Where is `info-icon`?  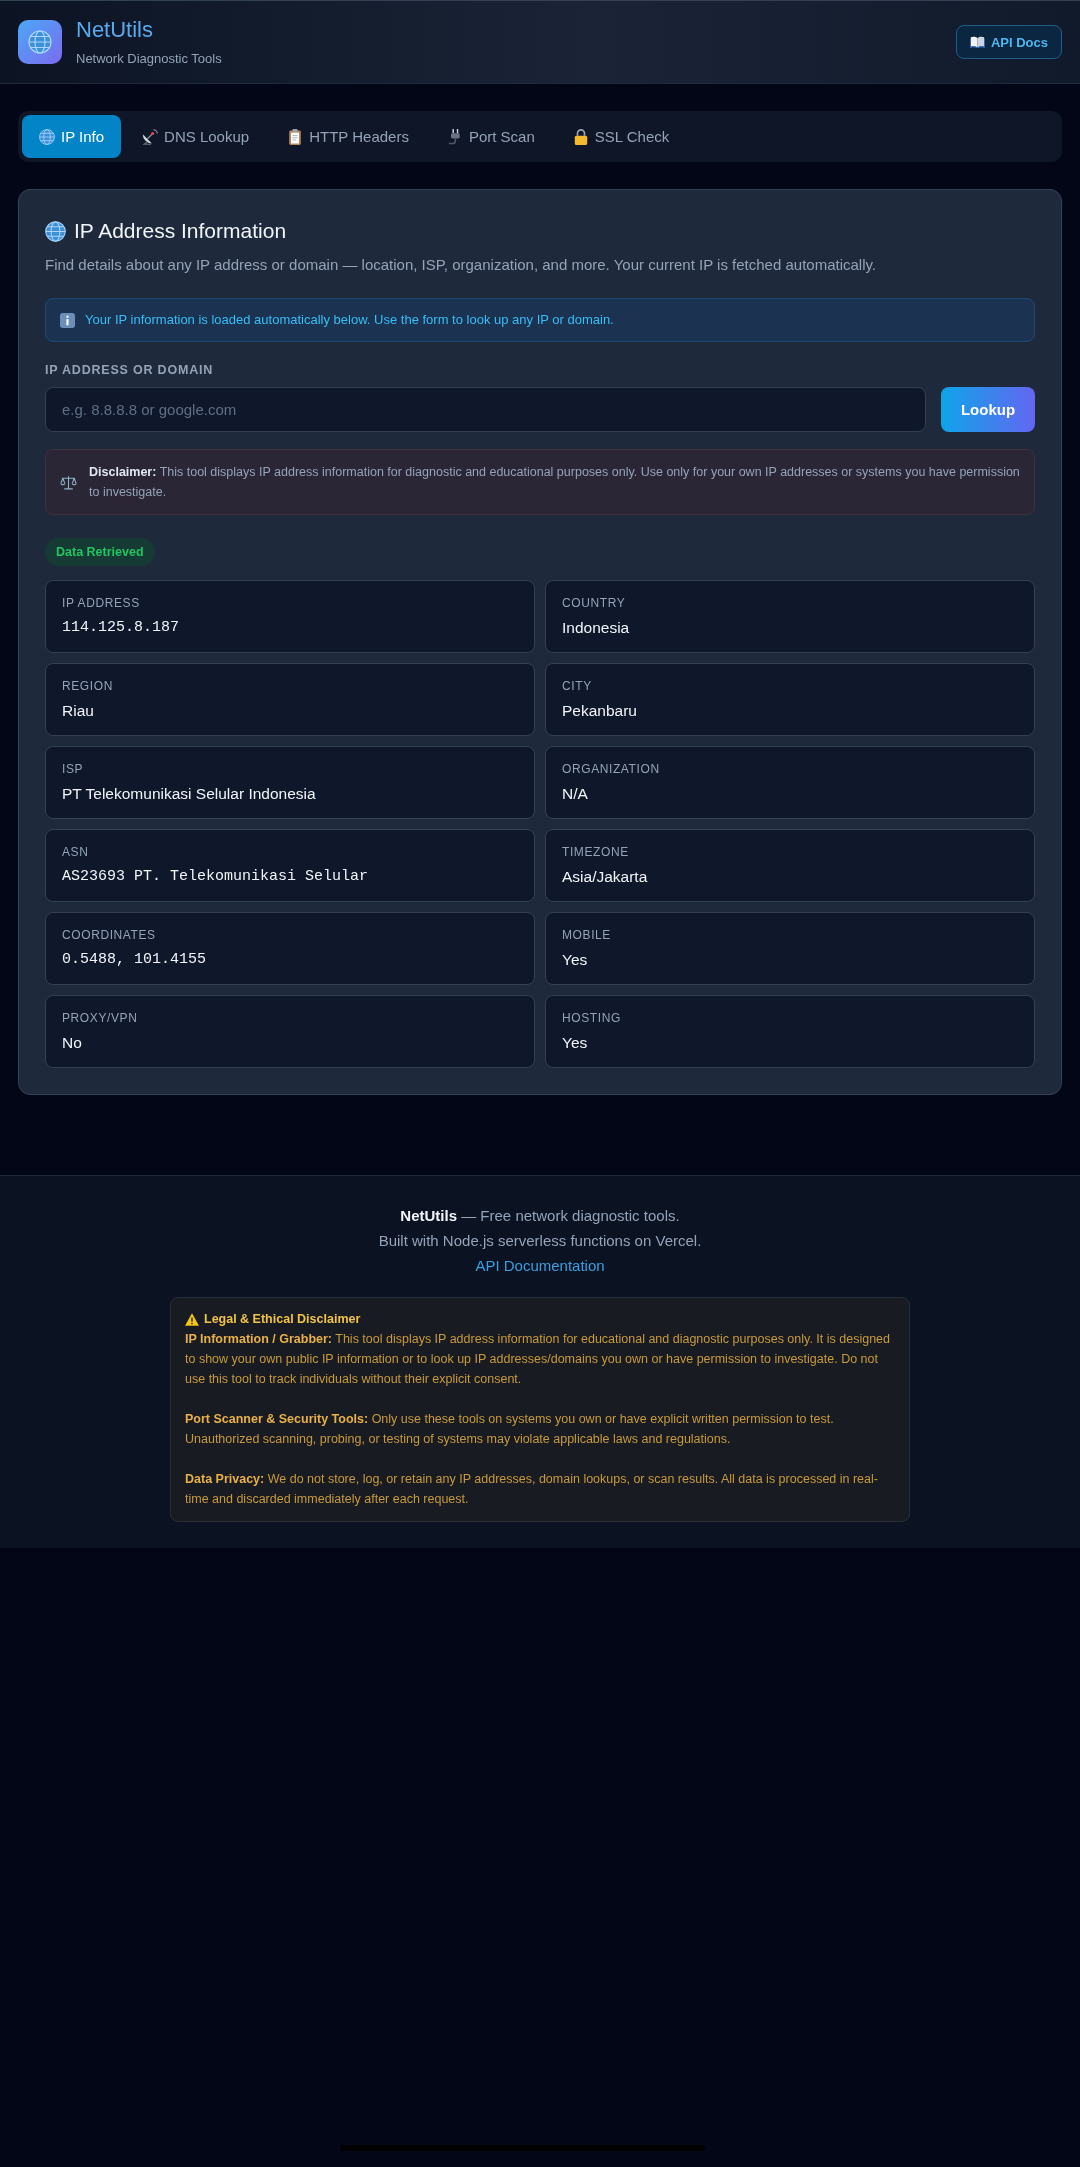
info-icon is located at coordinates (67, 320).